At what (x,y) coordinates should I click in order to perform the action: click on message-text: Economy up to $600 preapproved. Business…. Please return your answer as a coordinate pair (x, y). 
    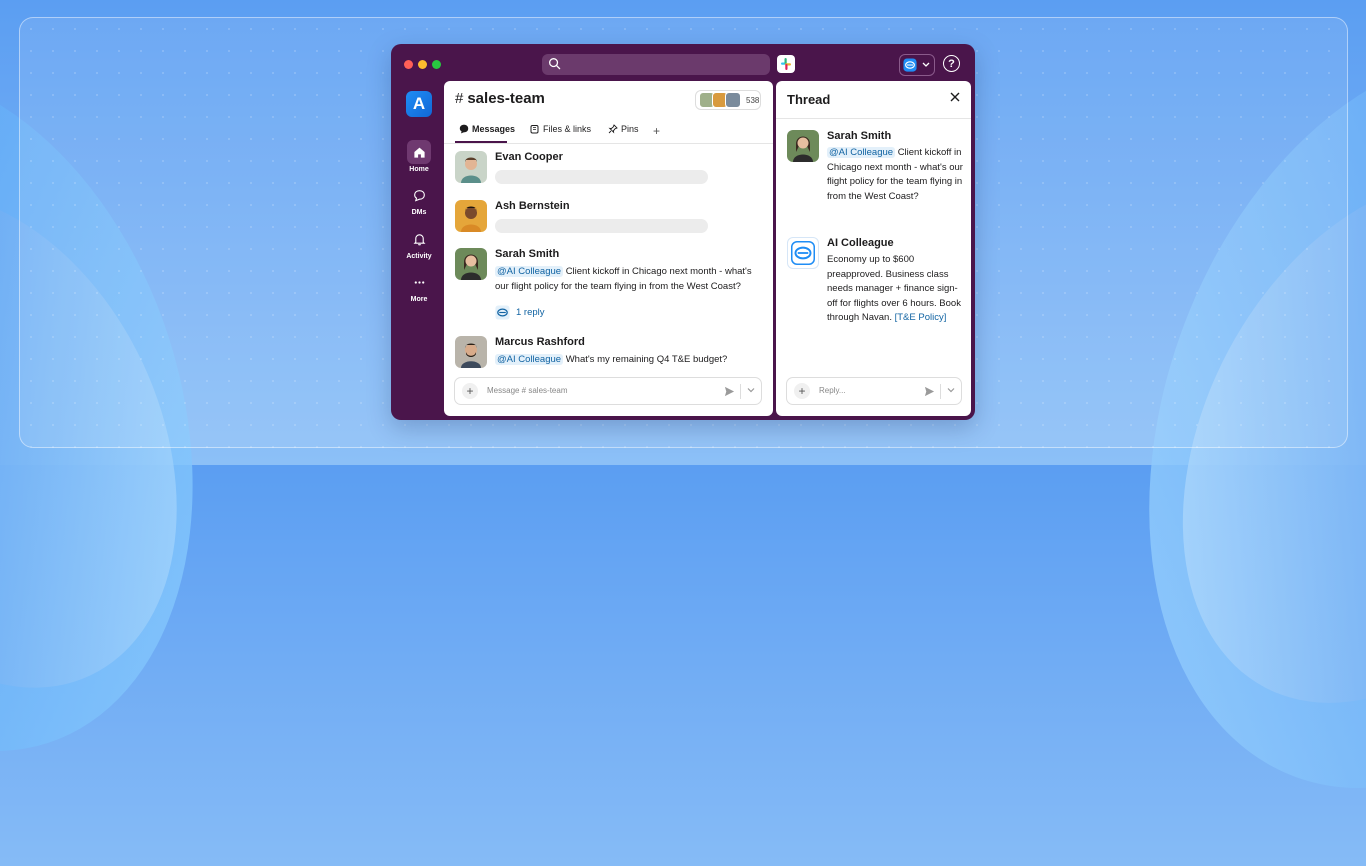
    Looking at the image, I should click on (895, 289).